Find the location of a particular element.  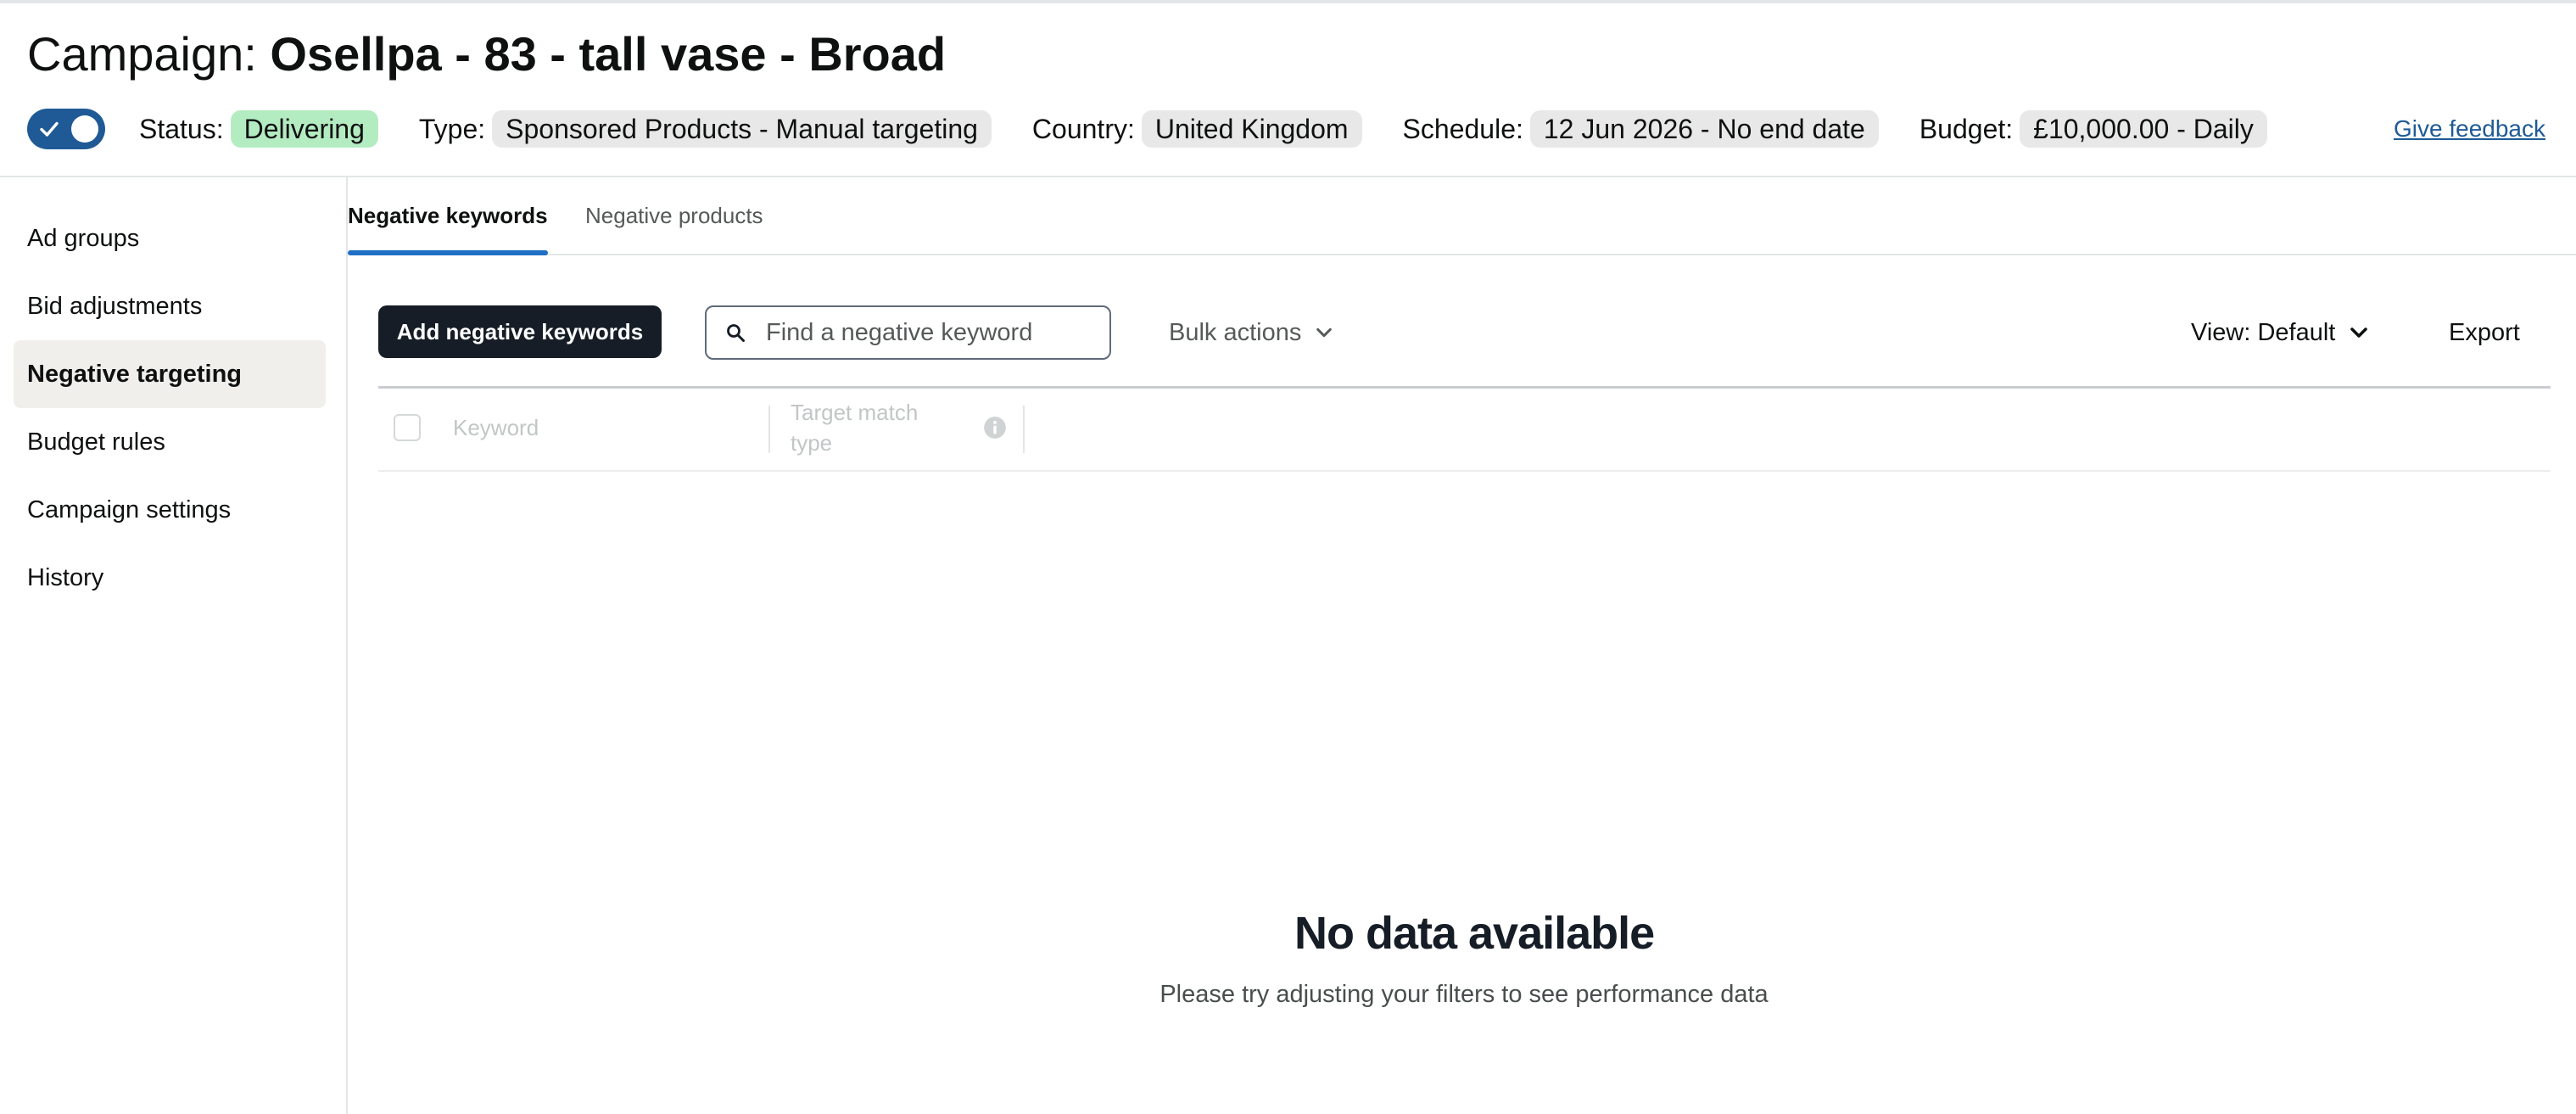

sidebar-item-ad-groups: Ad groups is located at coordinates (170, 238).